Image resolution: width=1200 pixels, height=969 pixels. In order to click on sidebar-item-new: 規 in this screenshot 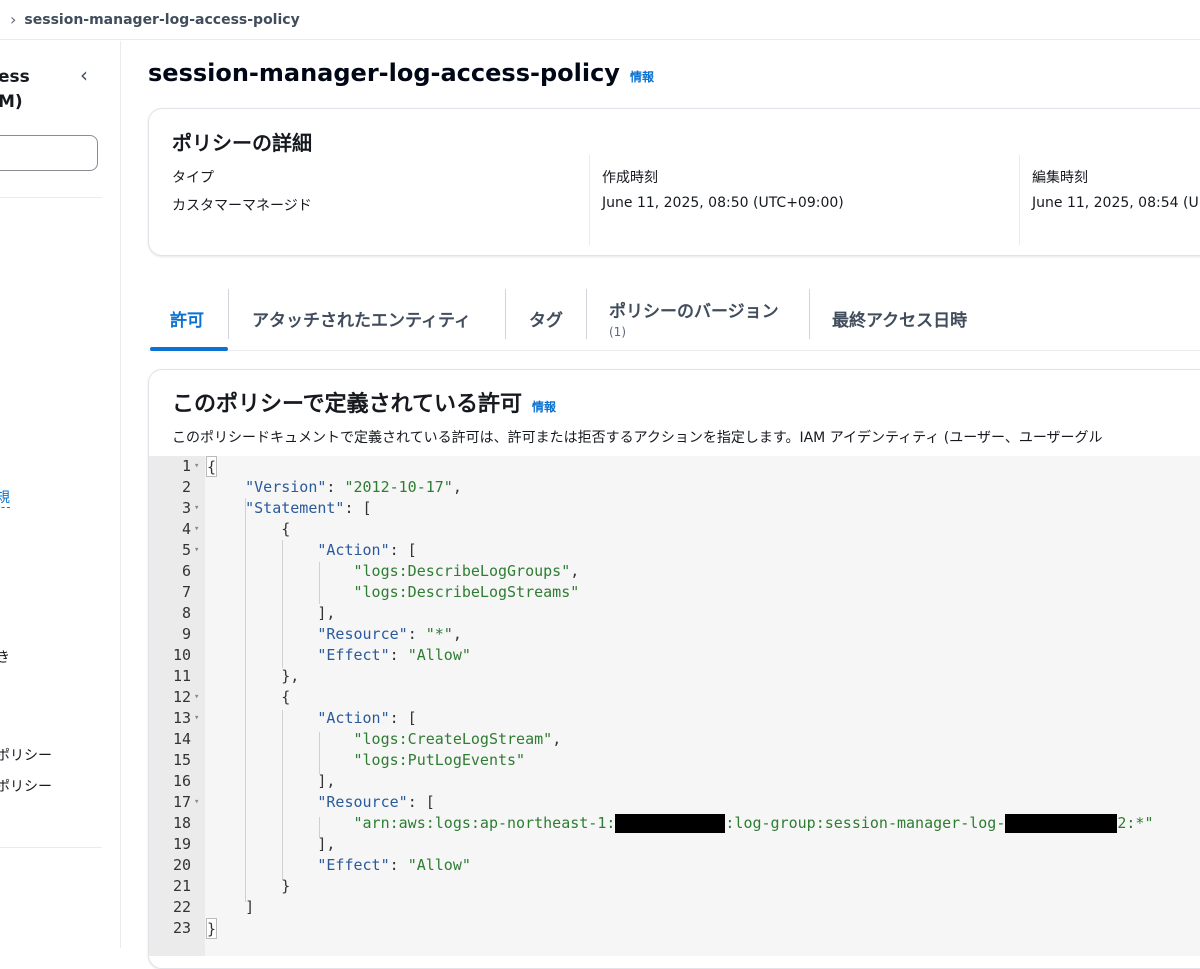, I will do `click(5, 497)`.